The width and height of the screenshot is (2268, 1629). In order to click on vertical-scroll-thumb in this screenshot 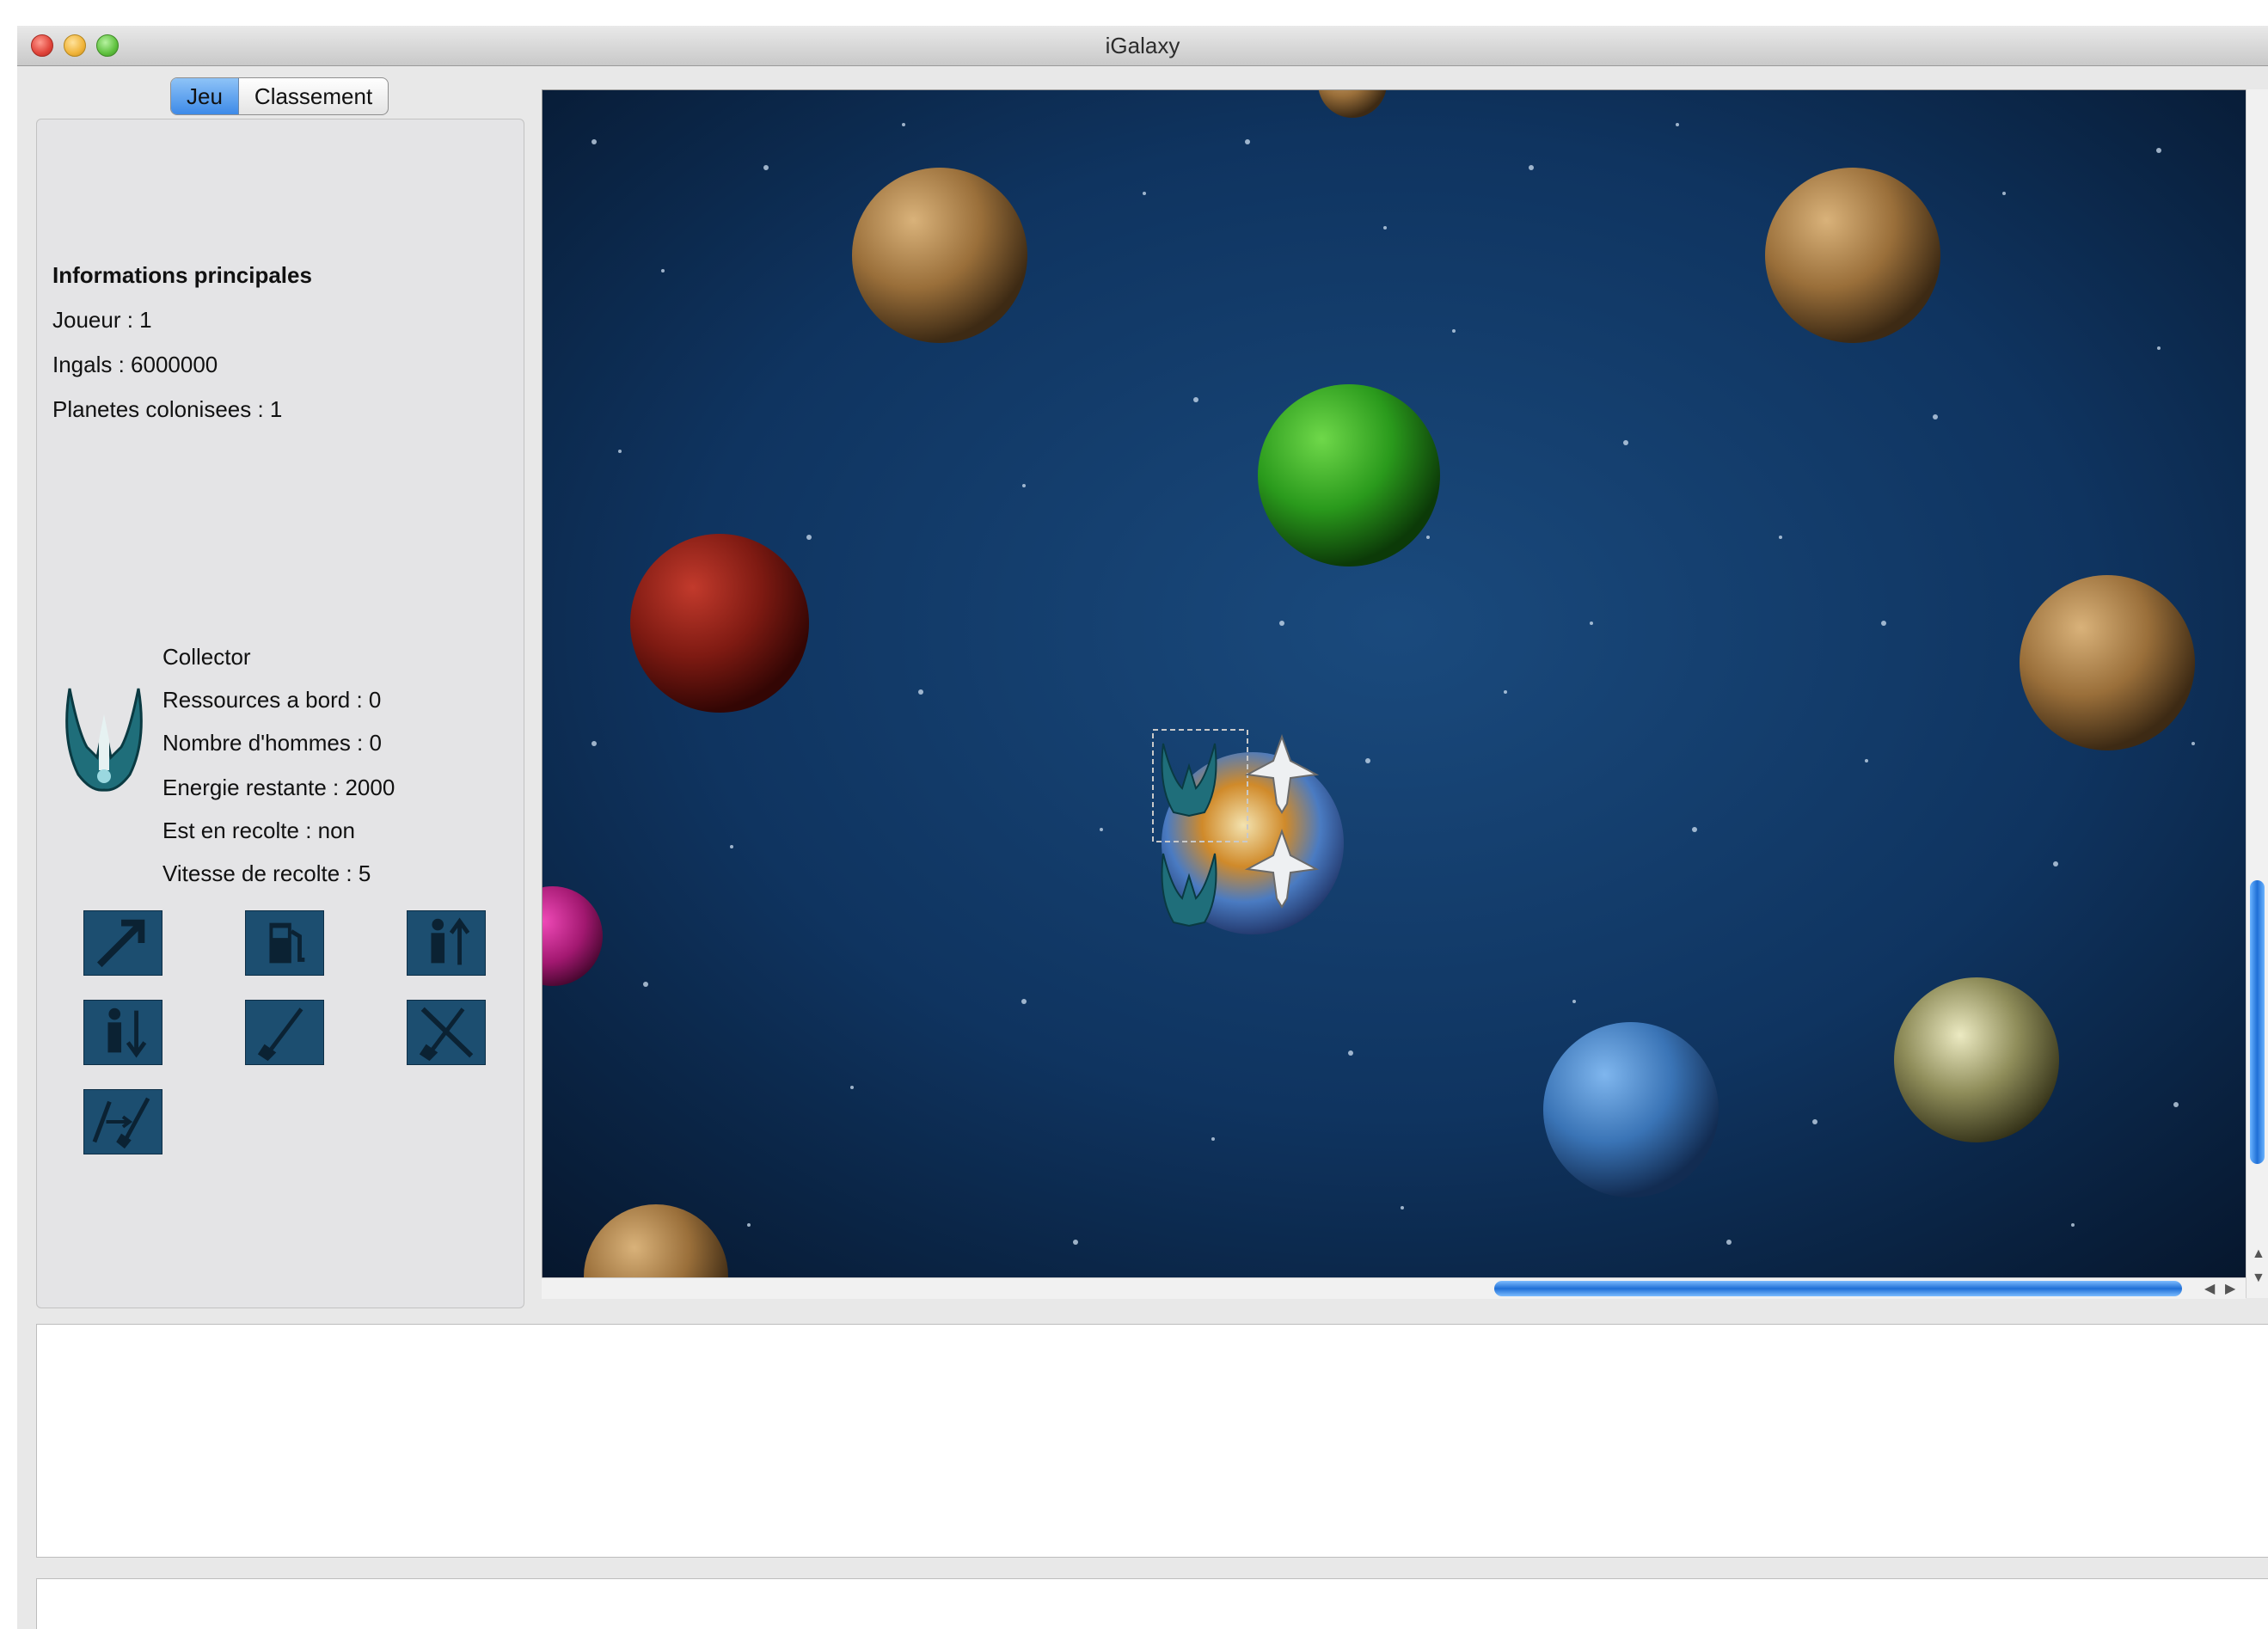, I will do `click(2257, 1022)`.